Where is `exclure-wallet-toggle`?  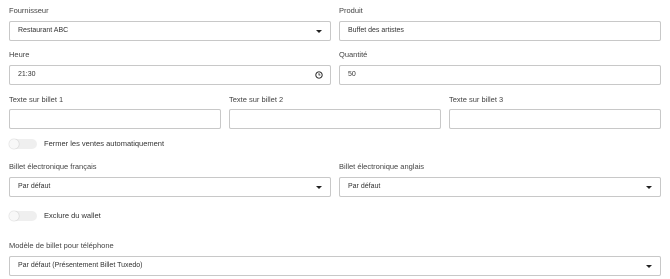 exclure-wallet-toggle is located at coordinates (23, 216).